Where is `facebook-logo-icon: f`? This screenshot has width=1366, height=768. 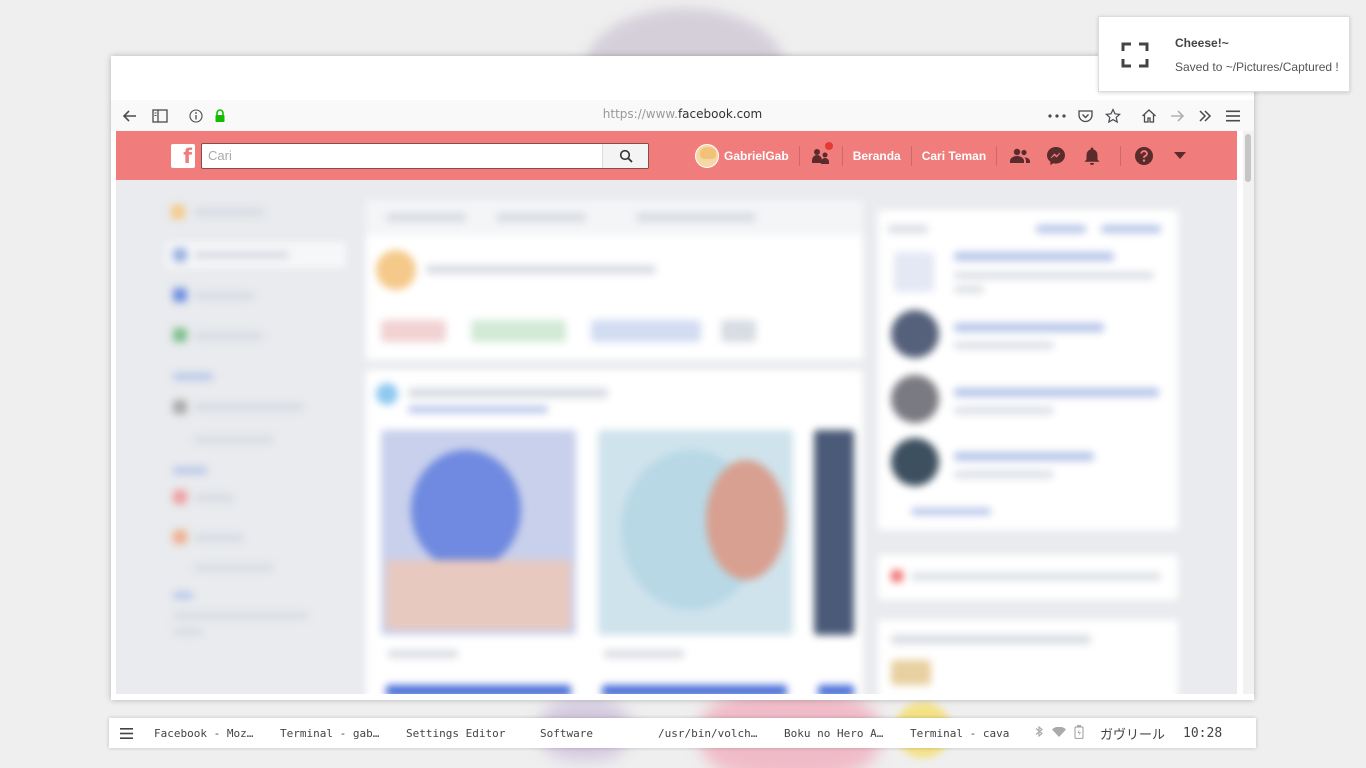 facebook-logo-icon: f is located at coordinates (183, 155).